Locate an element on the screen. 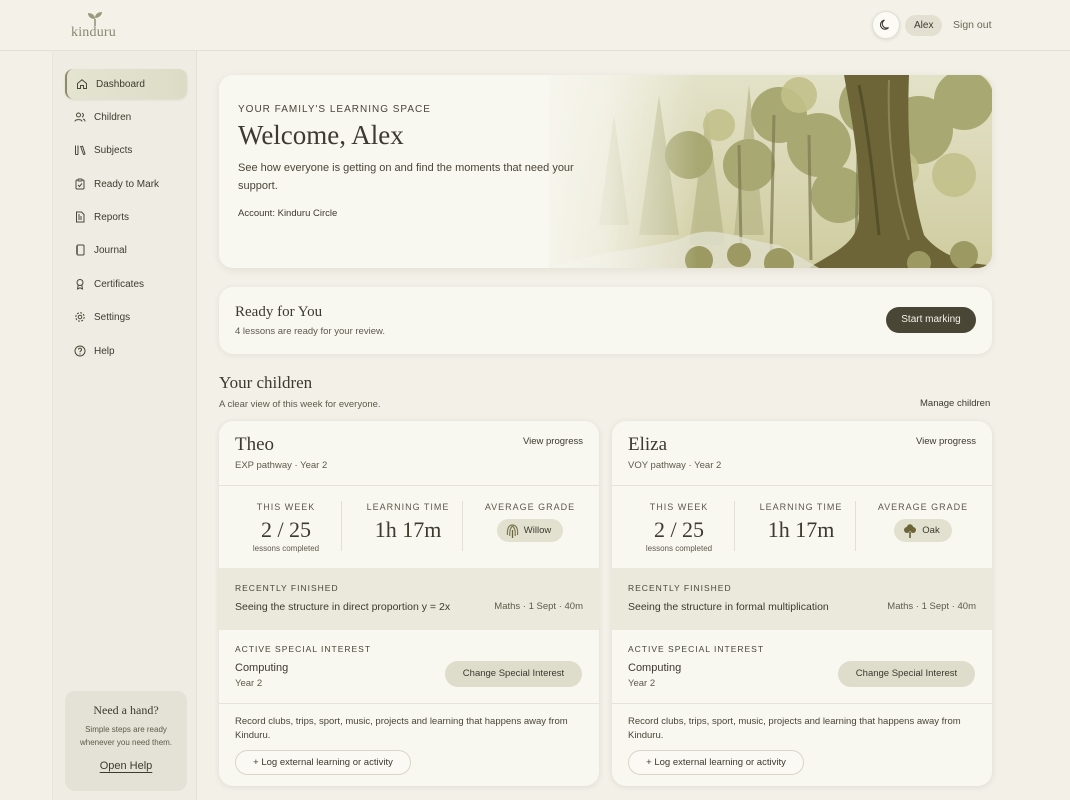 This screenshot has height=800, width=1070. sidebar-item-subjects: Subjects is located at coordinates (126, 150).